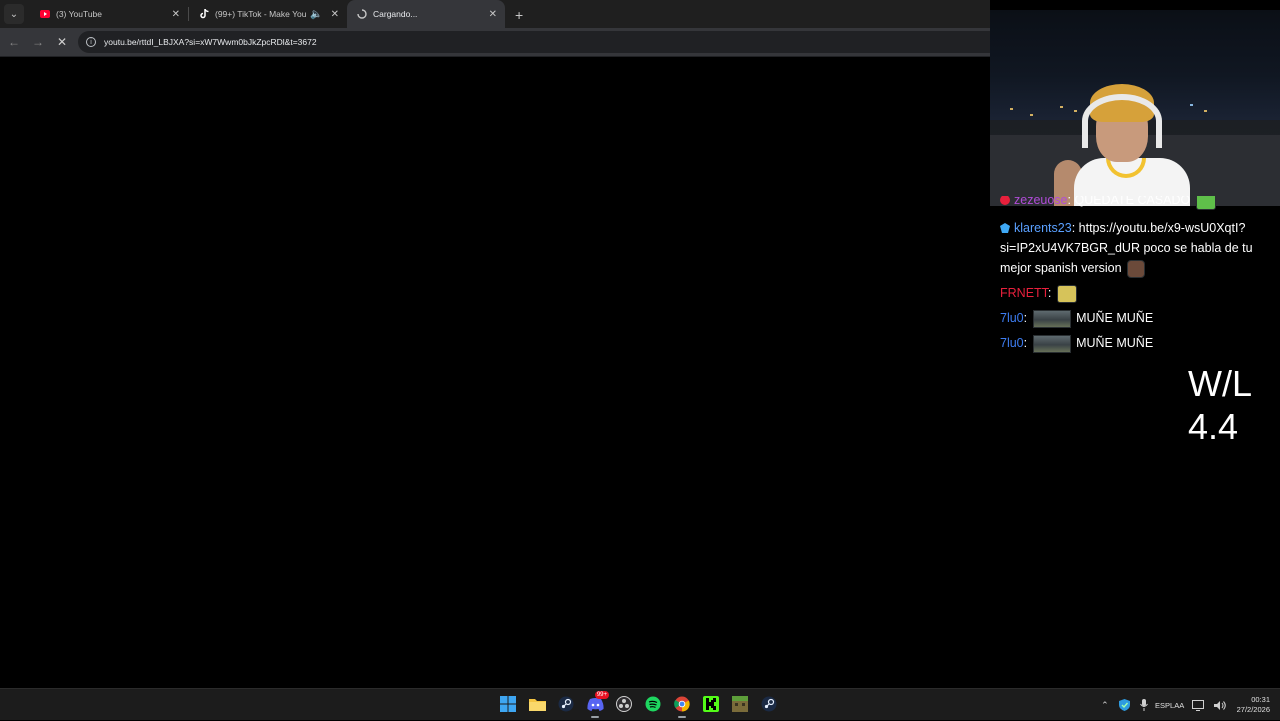  Describe the element at coordinates (426, 14) in the screenshot. I see `tab-loading: Cargando... ✕` at that location.